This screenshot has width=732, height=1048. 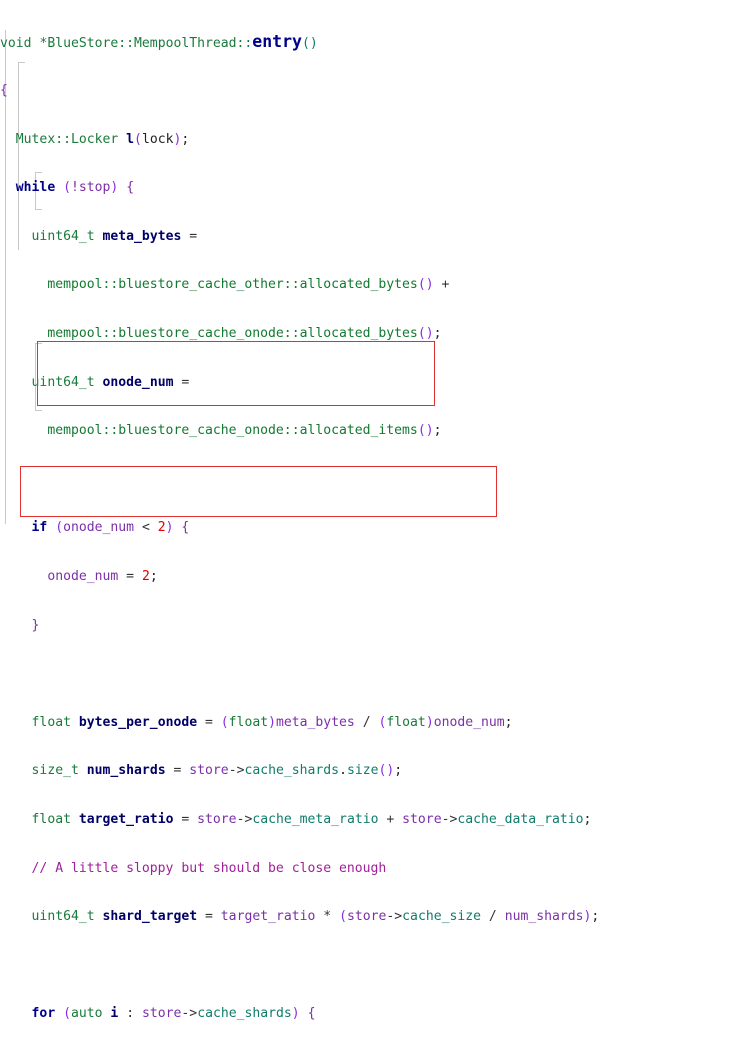 What do you see at coordinates (138, 722) in the screenshot?
I see `token-var-bytes-per-onode: bytes_per_onode` at bounding box center [138, 722].